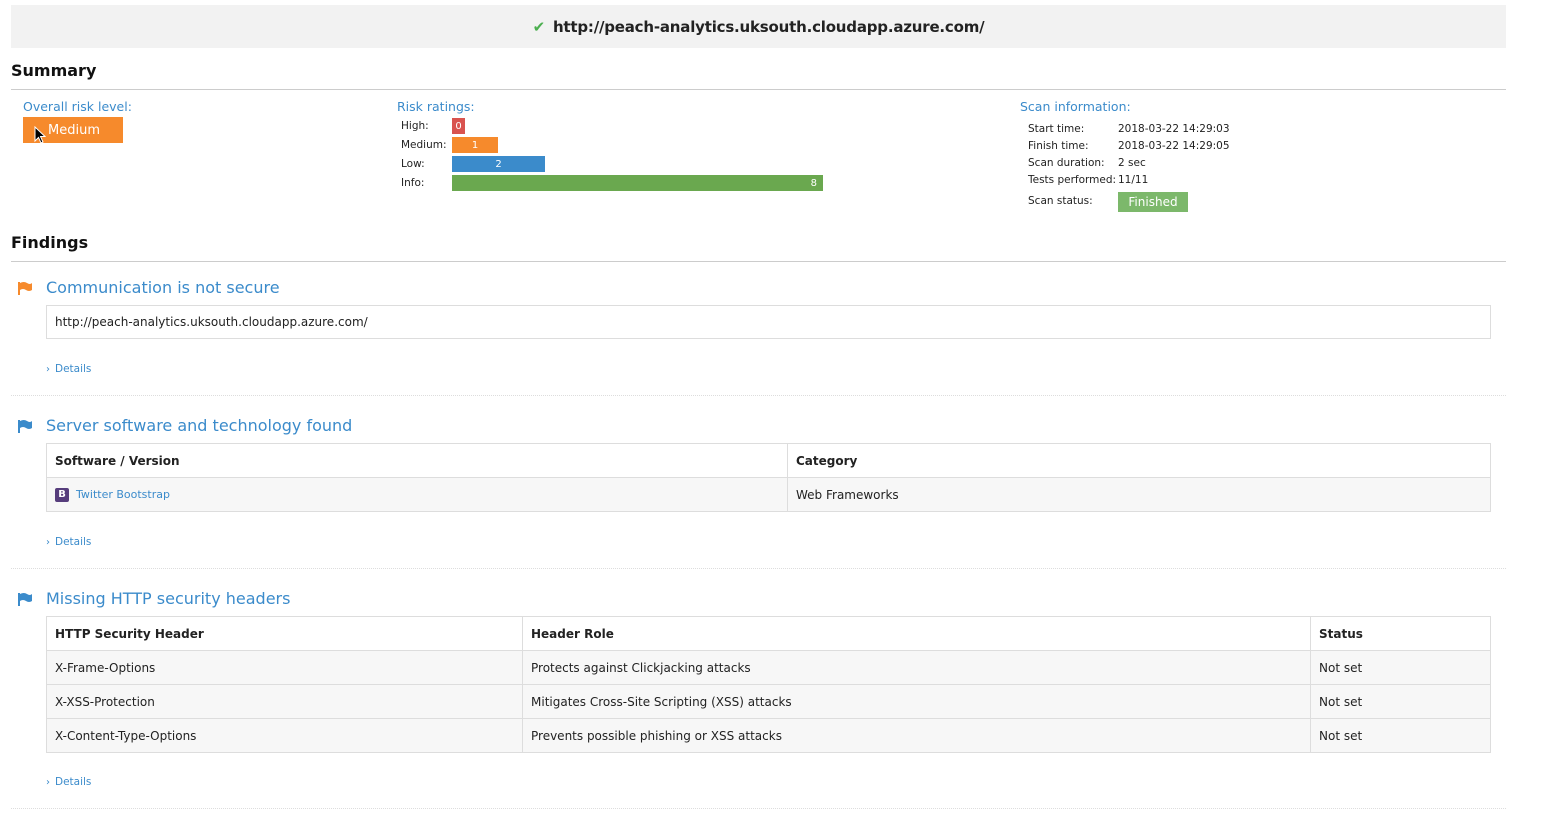  Describe the element at coordinates (758, 89) in the screenshot. I see `summary-divider` at that location.